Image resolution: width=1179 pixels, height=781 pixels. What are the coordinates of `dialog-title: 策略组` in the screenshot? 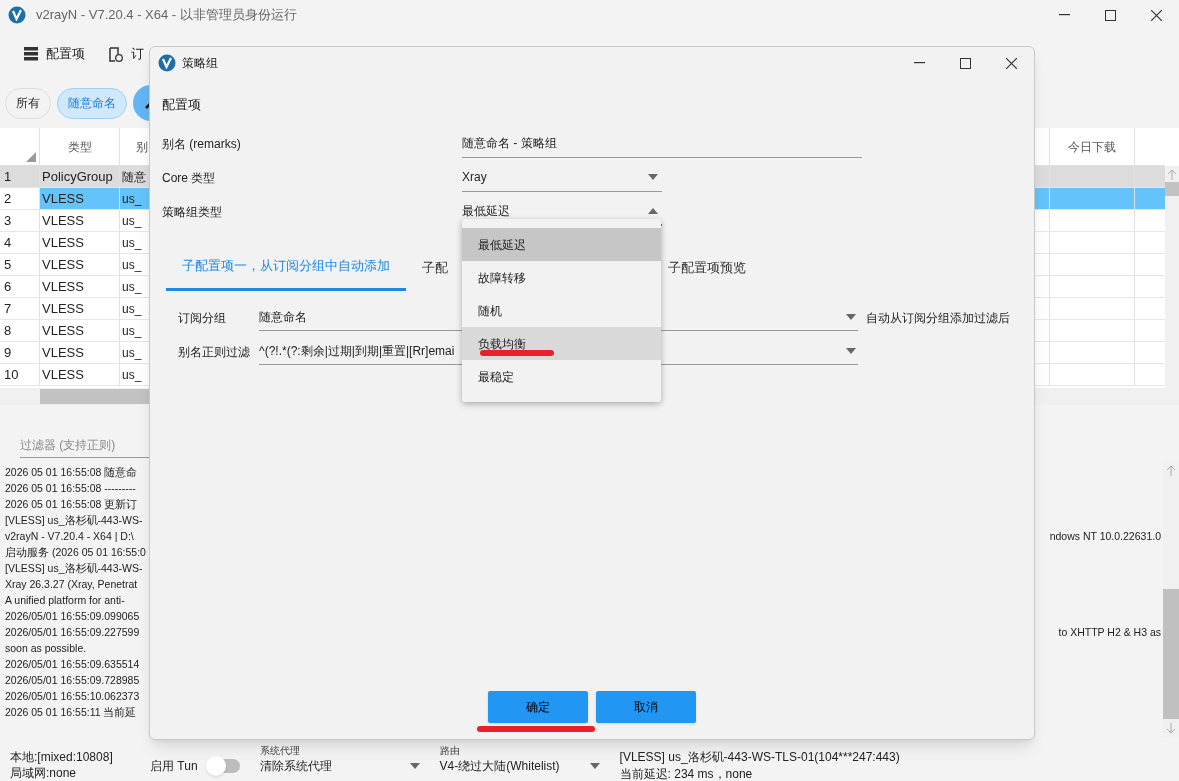 It's located at (200, 63).